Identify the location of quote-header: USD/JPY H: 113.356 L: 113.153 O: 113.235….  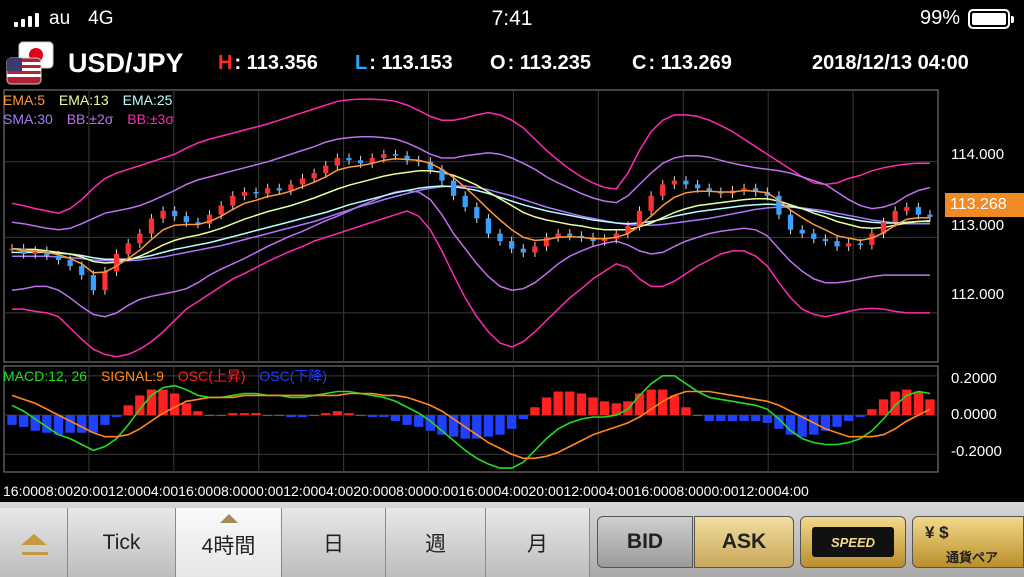
(512, 62).